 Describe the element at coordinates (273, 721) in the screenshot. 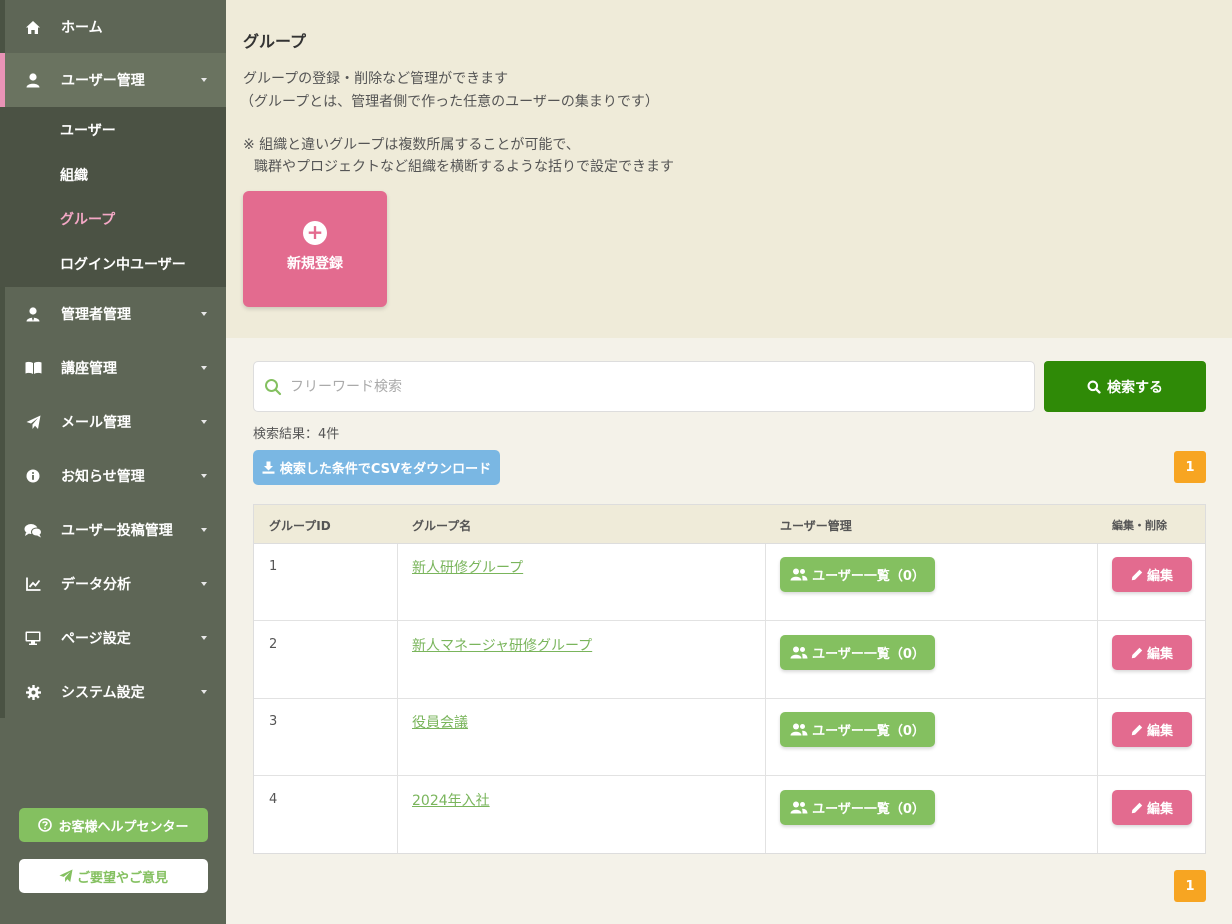

I see `group-id-cell: 3` at that location.